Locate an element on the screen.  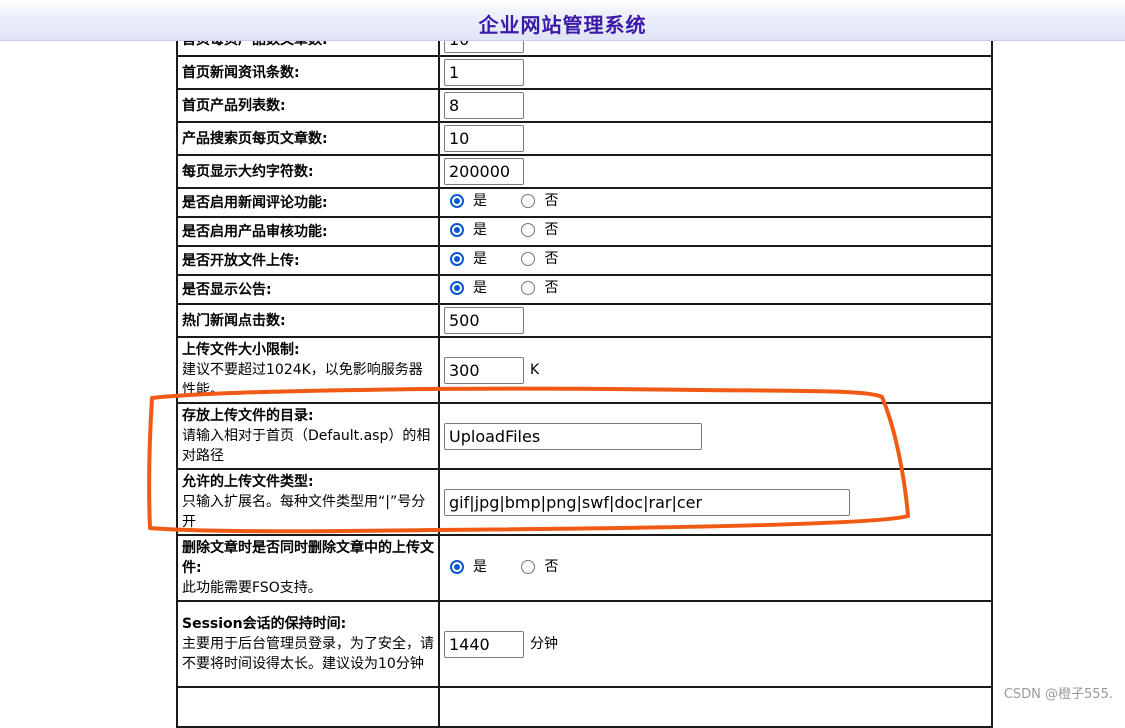
unit-label: 分钟 is located at coordinates (544, 644).